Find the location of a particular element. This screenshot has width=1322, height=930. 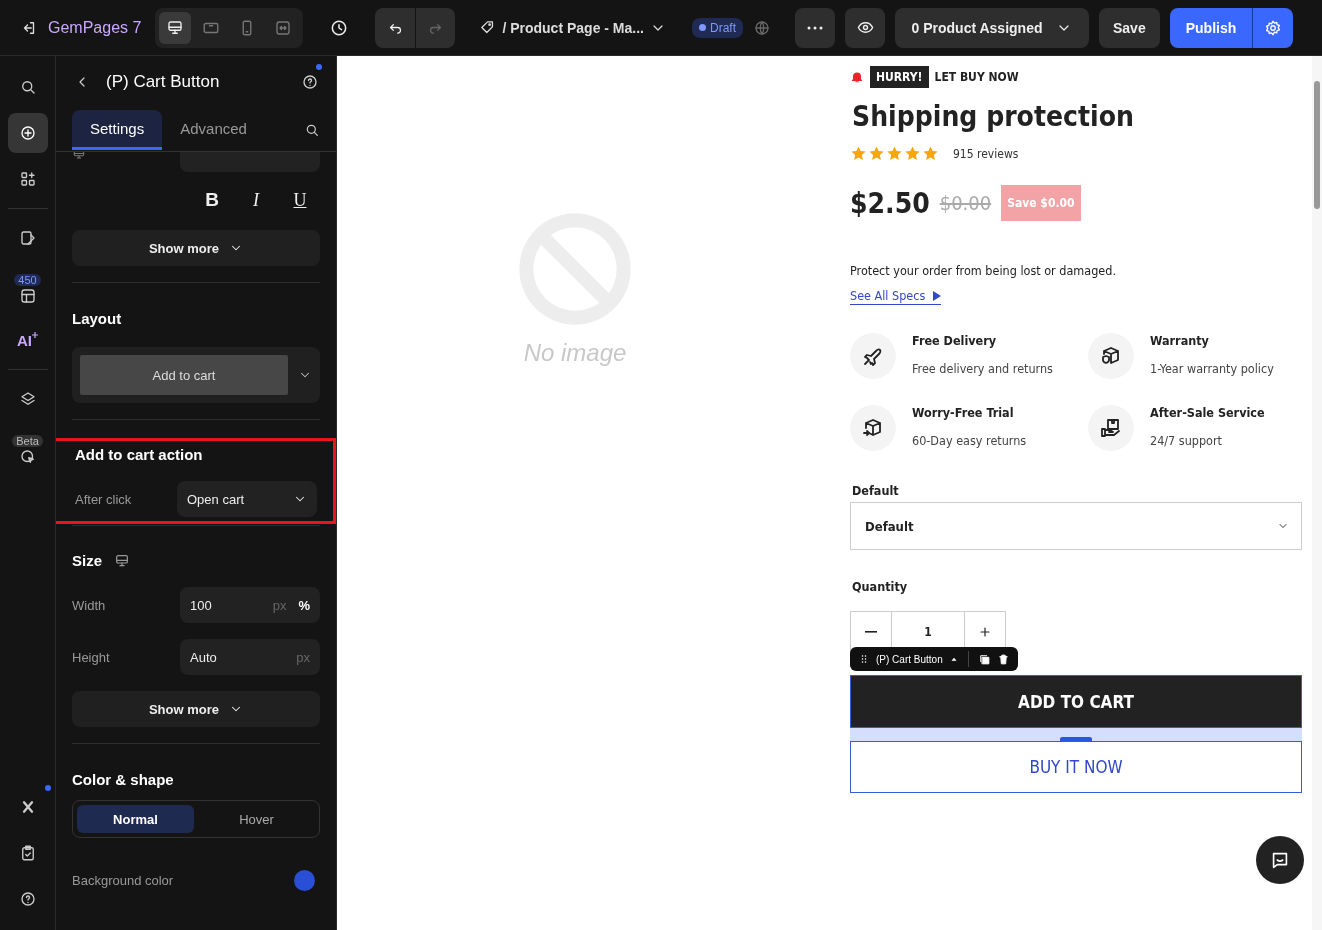

grid-plus-icon is located at coordinates (27, 179).